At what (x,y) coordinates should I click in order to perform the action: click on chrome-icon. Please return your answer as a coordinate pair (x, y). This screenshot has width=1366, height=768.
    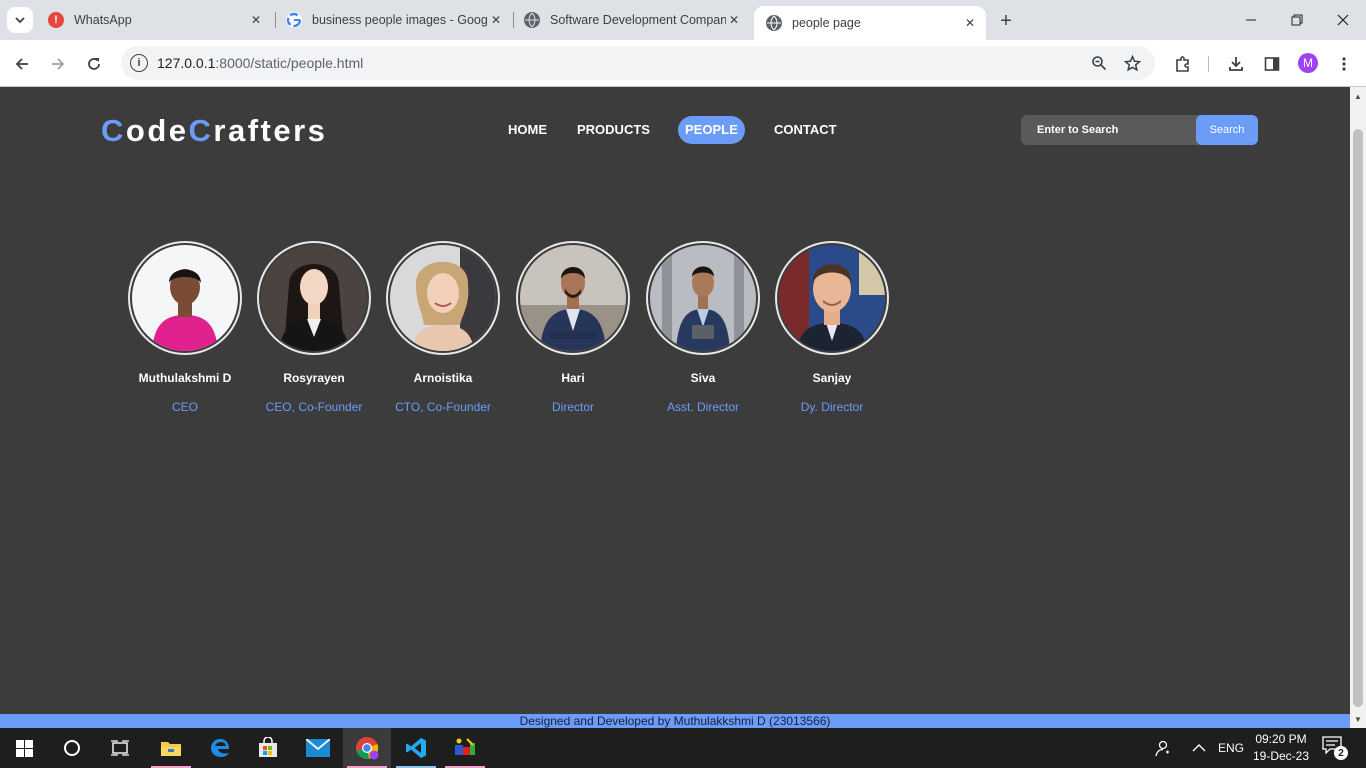
    Looking at the image, I should click on (367, 748).